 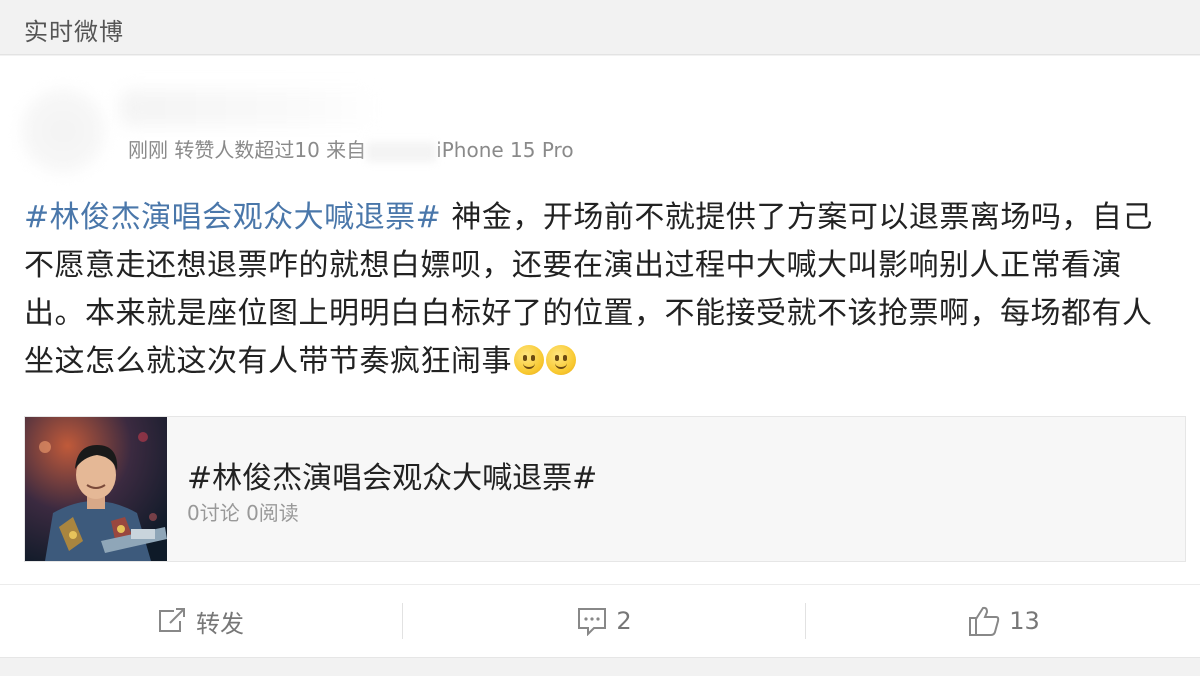 I want to click on comment-button: 2, so click(x=604, y=621).